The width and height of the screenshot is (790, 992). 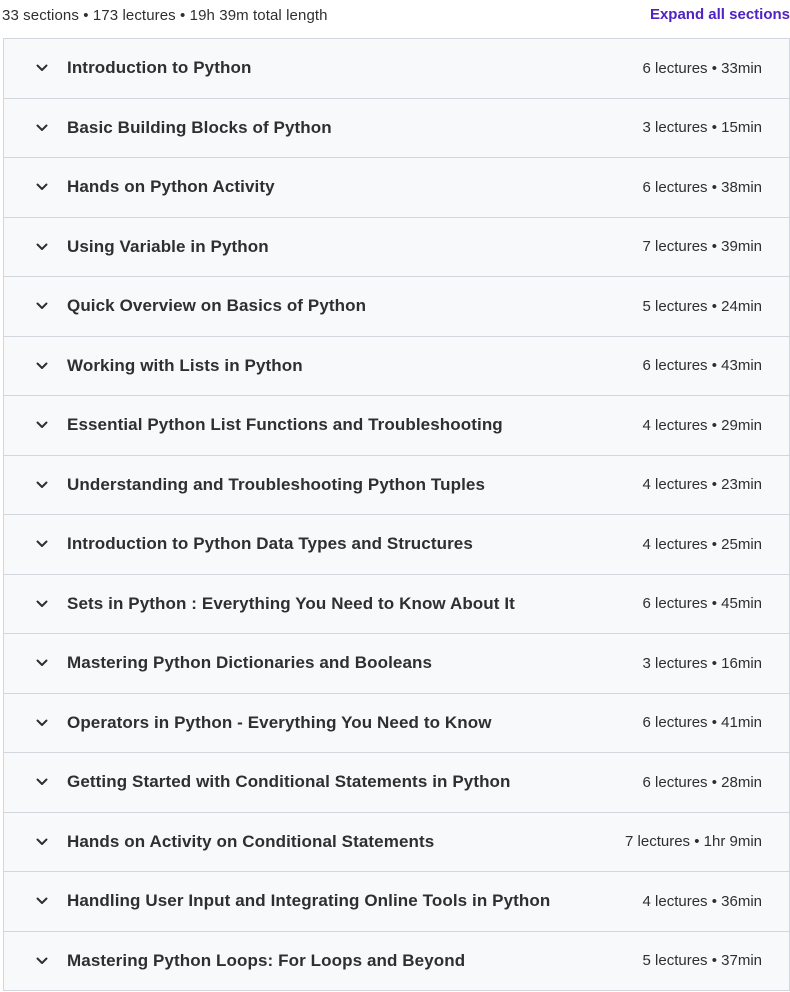 What do you see at coordinates (702, 68) in the screenshot?
I see `section-lecture-count: 6 lectures • 33min` at bounding box center [702, 68].